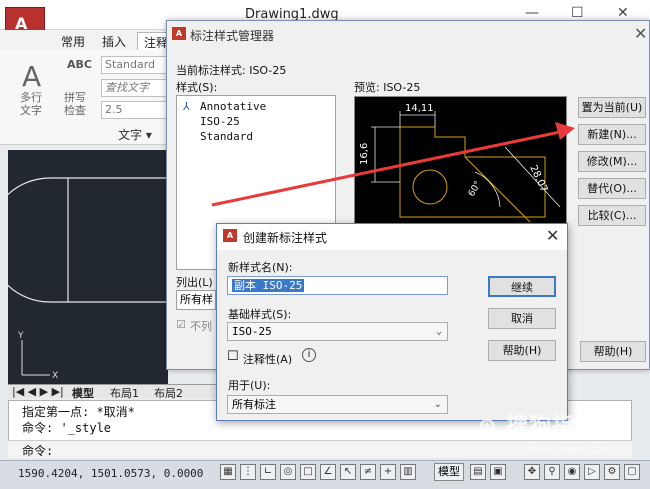 The height and width of the screenshot is (489, 650). Describe the element at coordinates (569, 450) in the screenshot. I see `watermark-url: zhinan.sogou.com` at that location.